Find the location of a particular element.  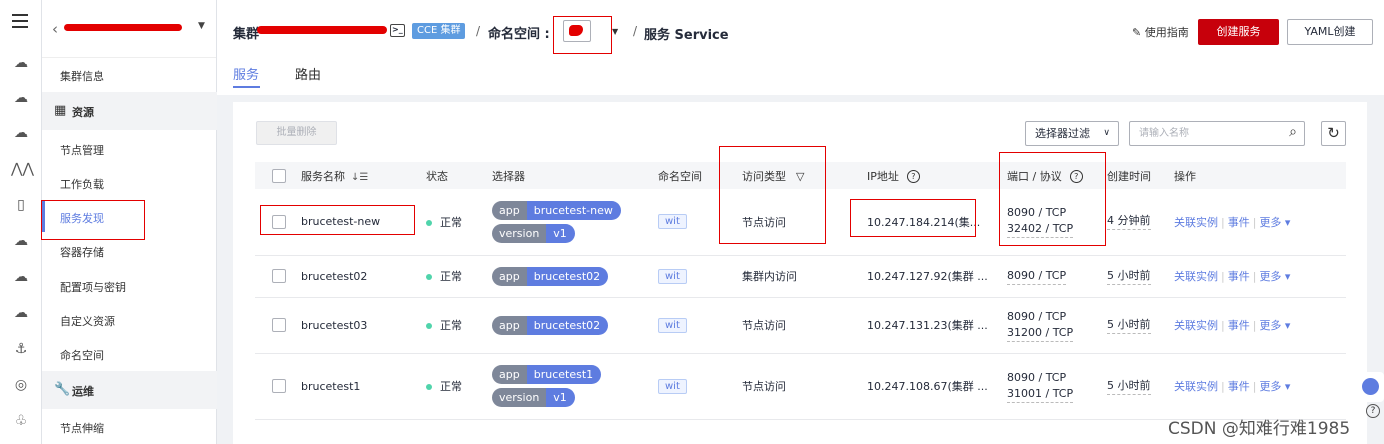

sidebar-item-workloads: 工作负载 is located at coordinates (82, 184).